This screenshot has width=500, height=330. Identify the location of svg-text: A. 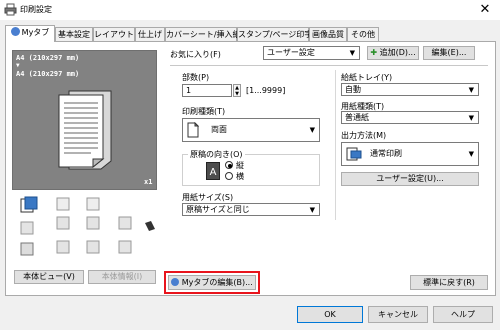
(213, 172).